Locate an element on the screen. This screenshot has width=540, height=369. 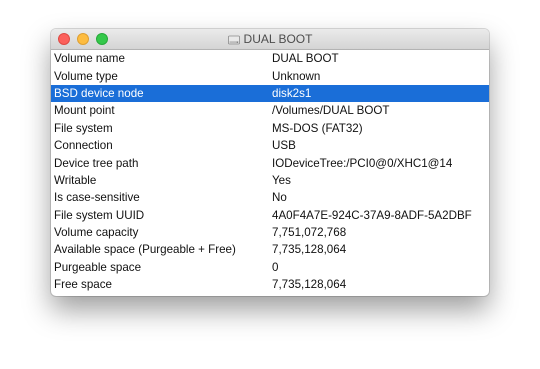
row-value: Unknown is located at coordinates (296, 76).